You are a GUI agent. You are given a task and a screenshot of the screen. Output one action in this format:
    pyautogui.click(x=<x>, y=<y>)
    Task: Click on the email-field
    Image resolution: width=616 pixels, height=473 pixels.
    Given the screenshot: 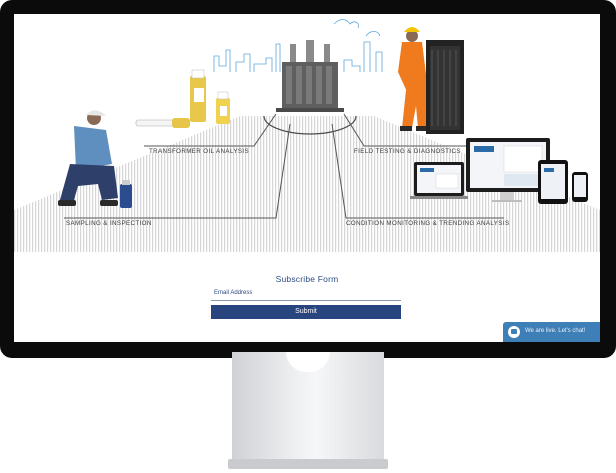 What is the action you would take?
    pyautogui.click(x=306, y=299)
    